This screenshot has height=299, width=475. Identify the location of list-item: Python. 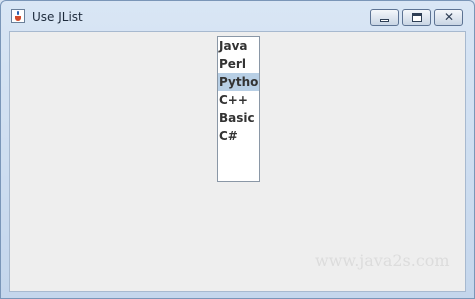
(238, 82).